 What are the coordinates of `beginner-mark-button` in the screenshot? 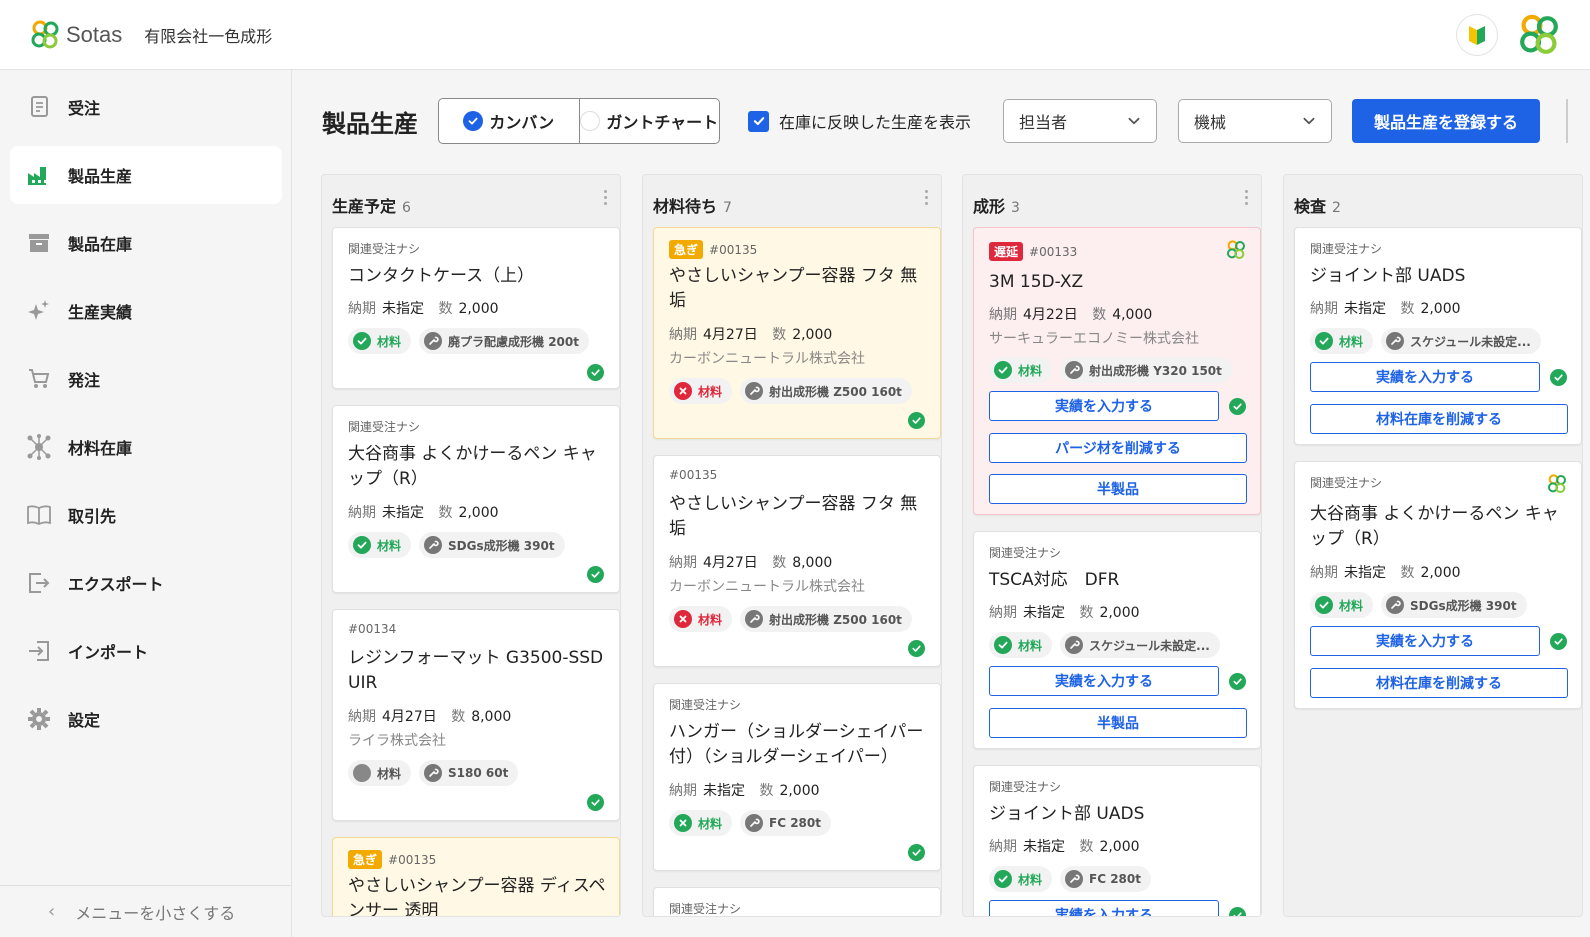 It's located at (1477, 35).